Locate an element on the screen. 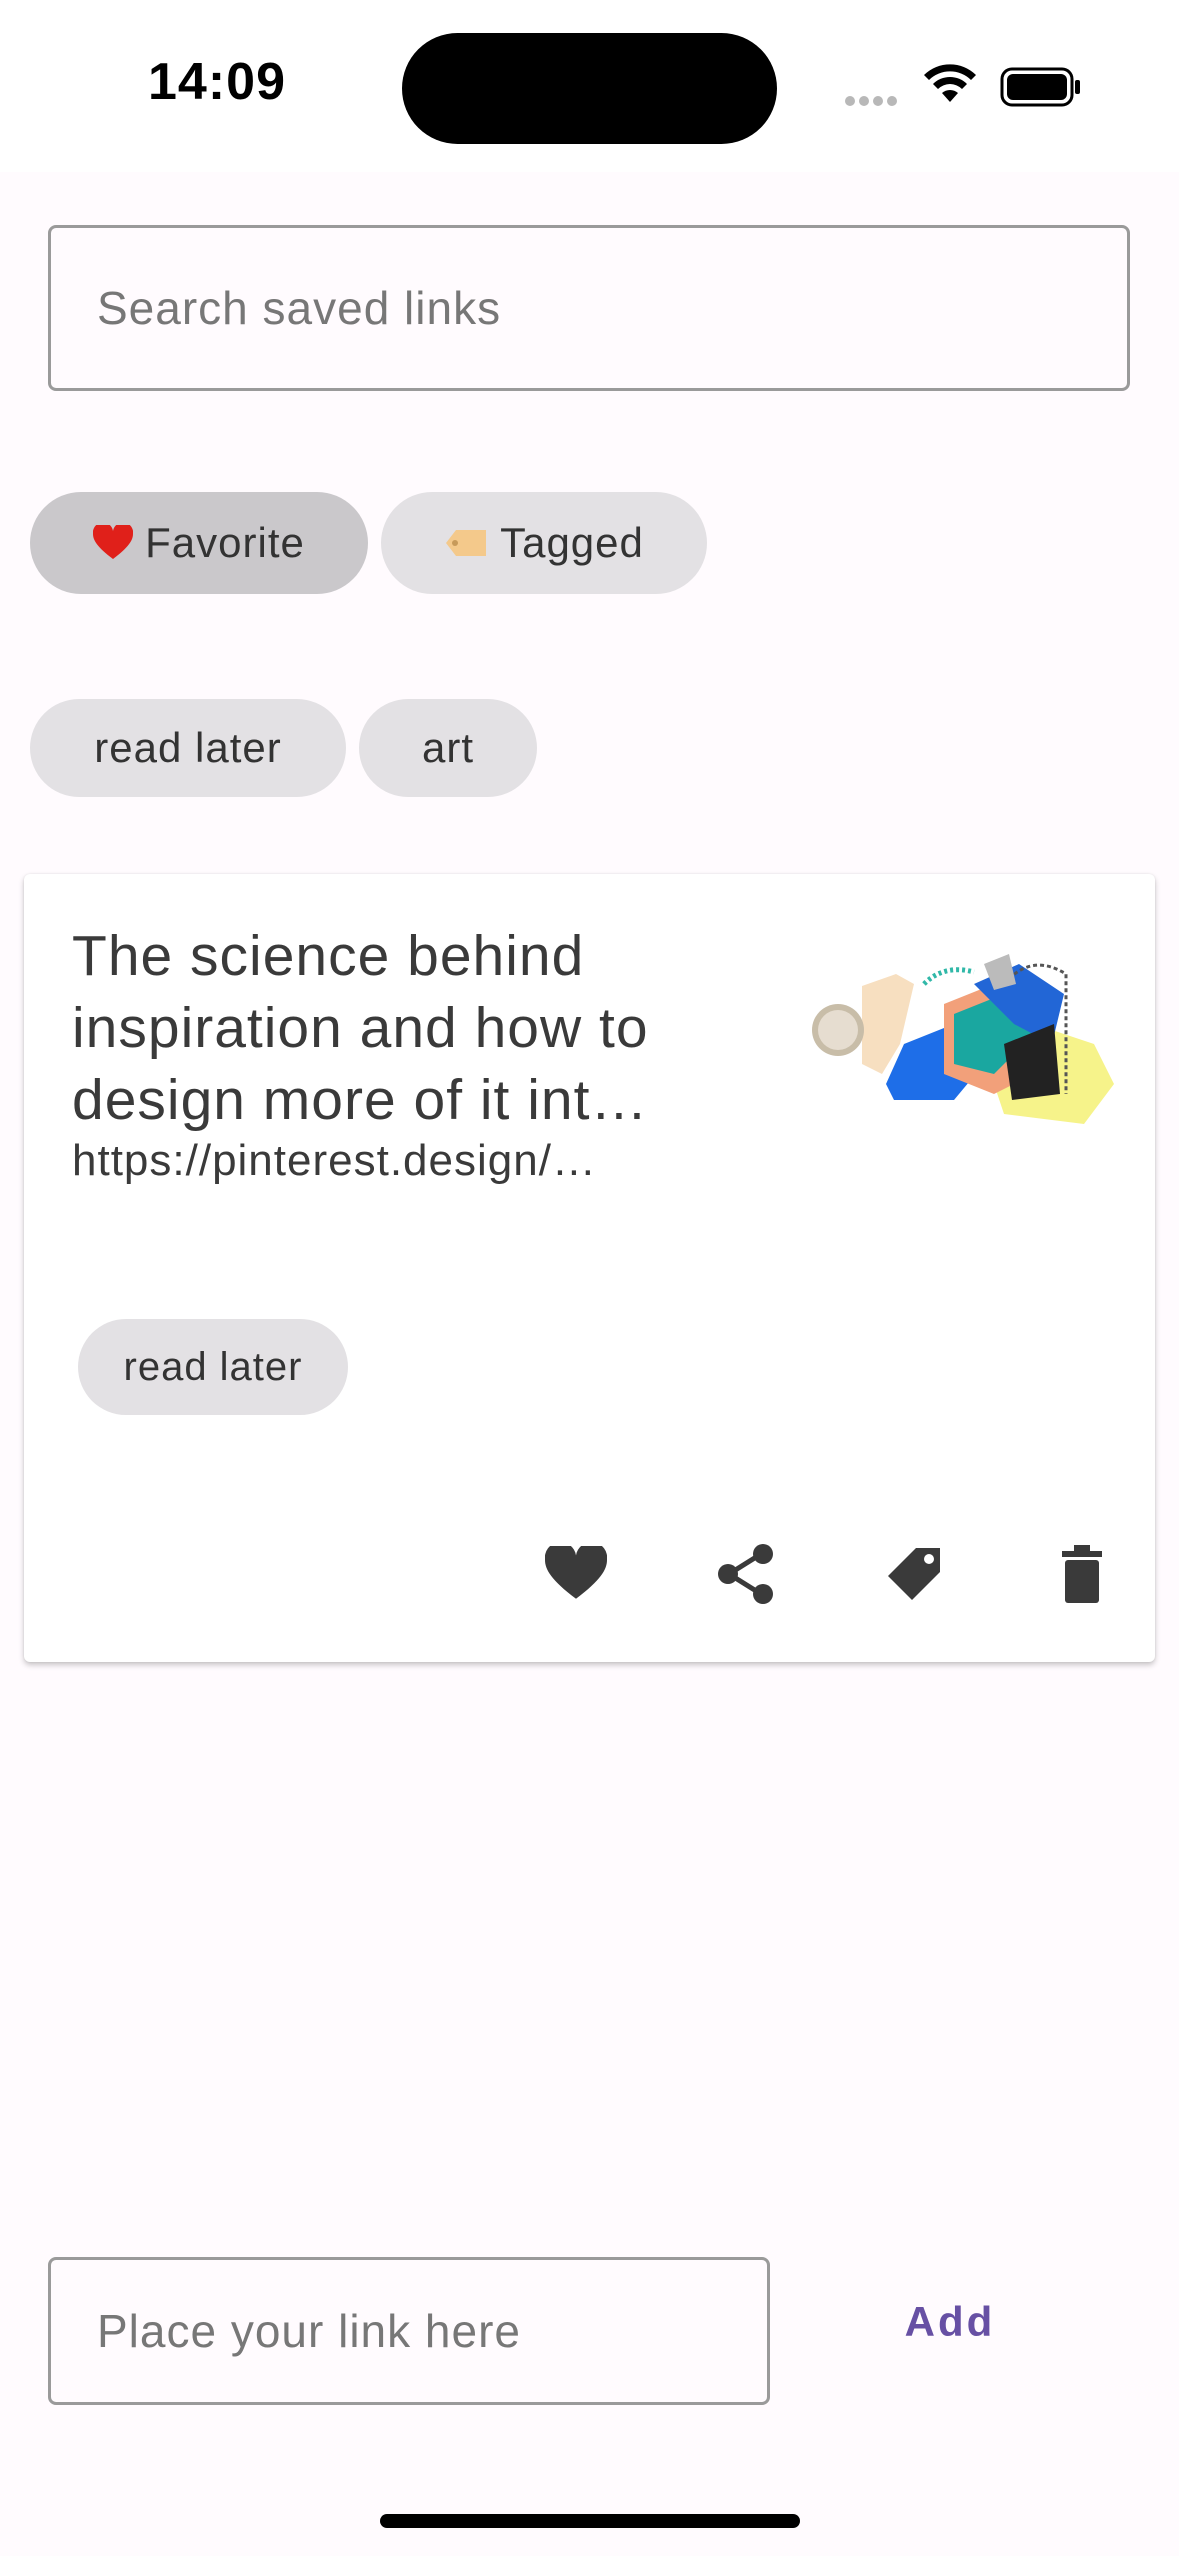 Image resolution: width=1179 pixels, height=2556 pixels. tag-button is located at coordinates (914, 1574).